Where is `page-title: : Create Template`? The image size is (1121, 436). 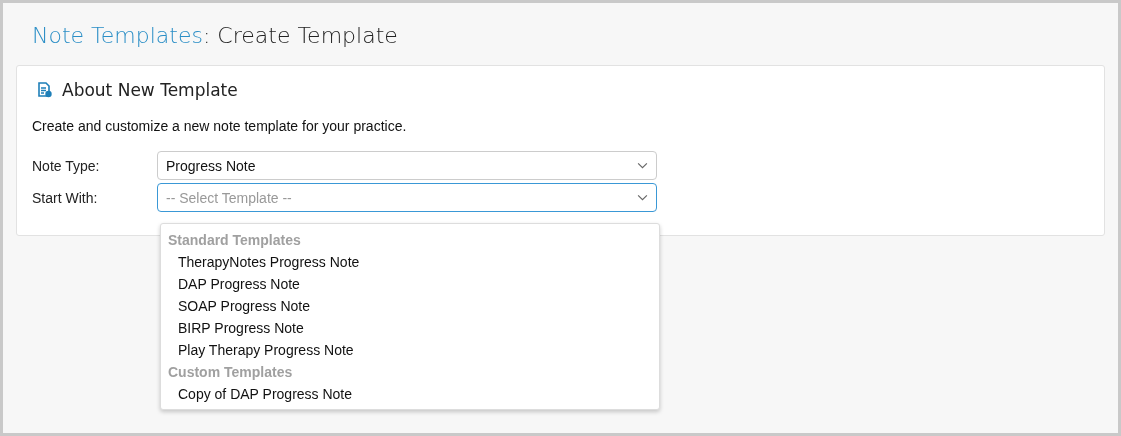
page-title: : Create Template is located at coordinates (300, 35).